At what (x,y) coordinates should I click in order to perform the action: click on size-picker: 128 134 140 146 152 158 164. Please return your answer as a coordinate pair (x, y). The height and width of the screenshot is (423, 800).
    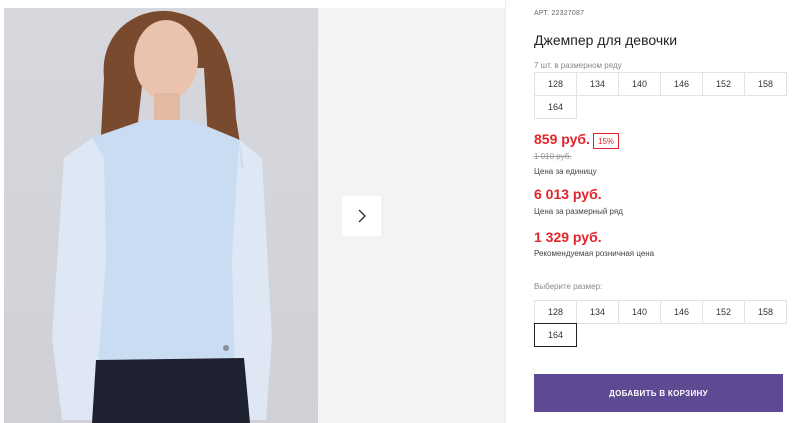
    Looking at the image, I should click on (660, 323).